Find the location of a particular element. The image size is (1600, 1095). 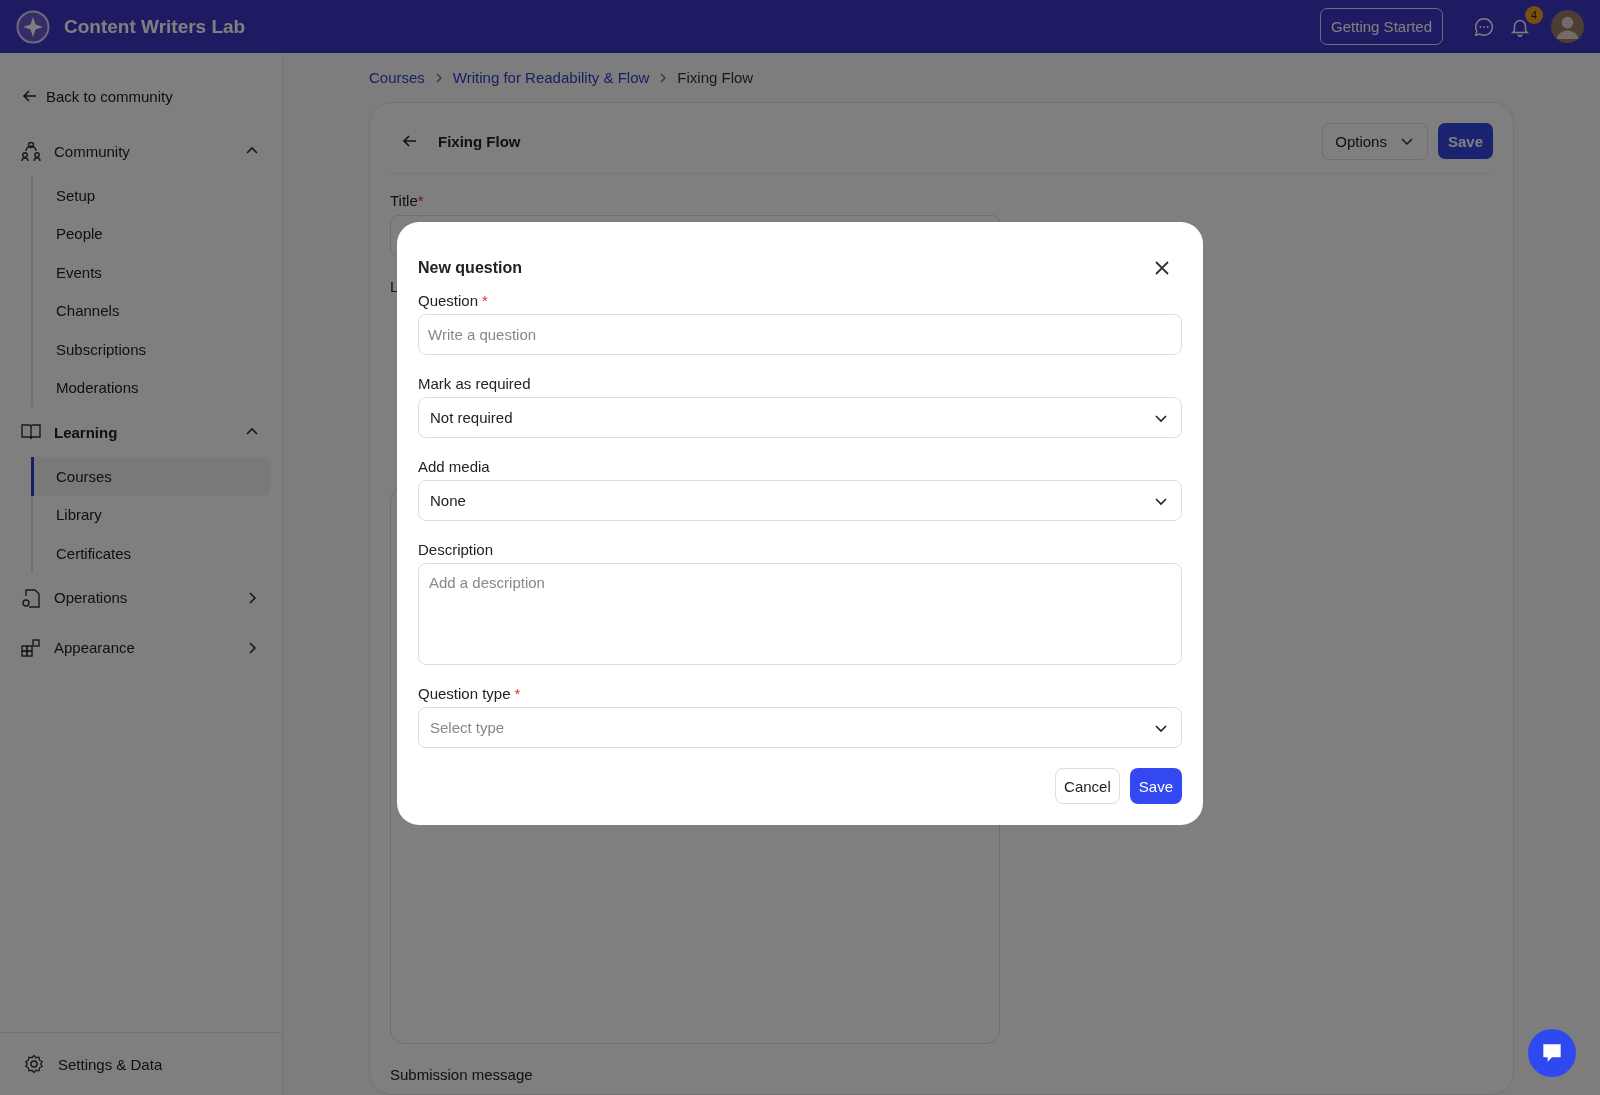

field-label: Submission message is located at coordinates (462, 1074).